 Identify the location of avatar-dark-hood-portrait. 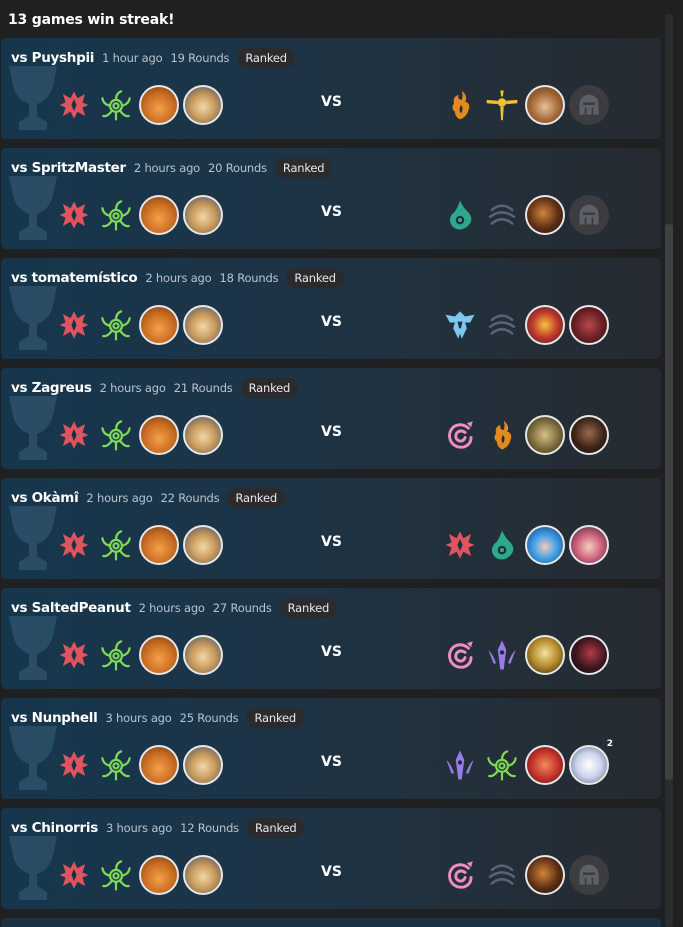
(589, 435).